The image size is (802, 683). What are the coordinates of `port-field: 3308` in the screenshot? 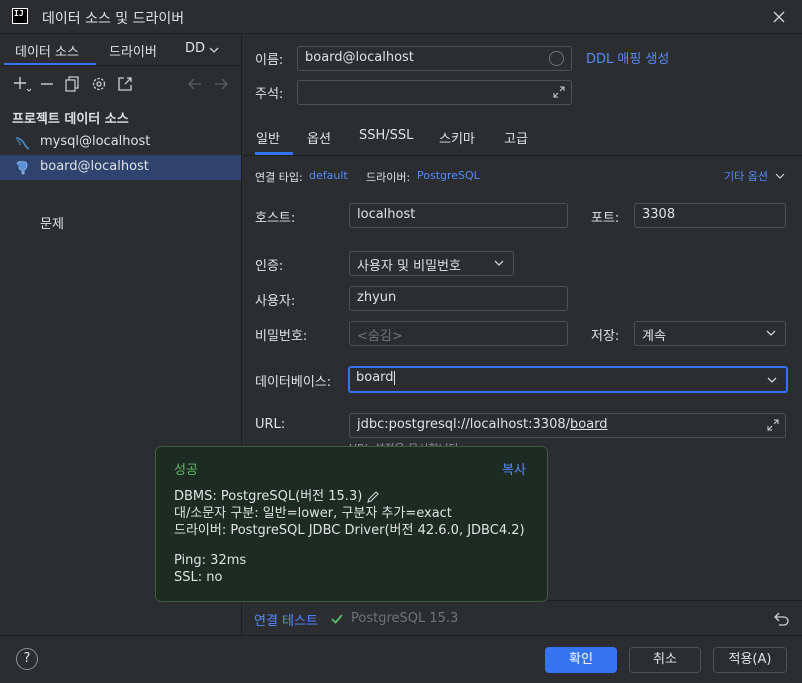 It's located at (710, 215).